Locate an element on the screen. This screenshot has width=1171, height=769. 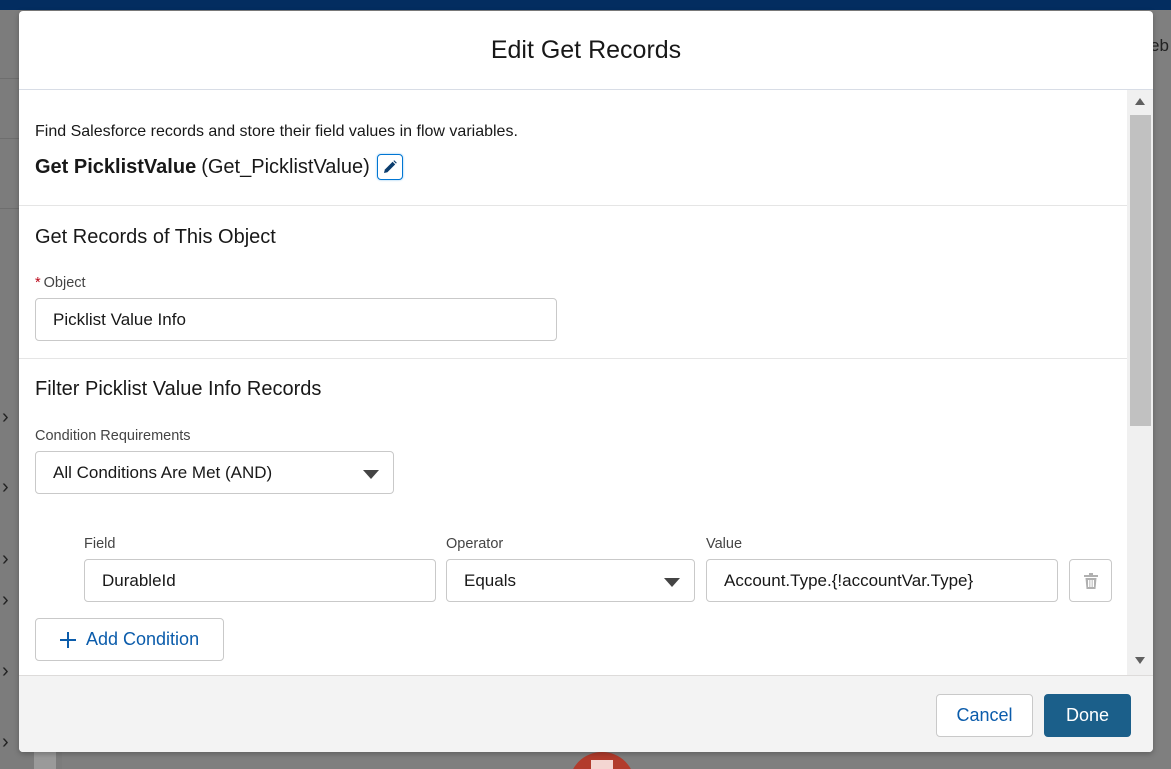
element-name-row: Get PicklistValue (Get_PicklistValue) is located at coordinates (219, 167).